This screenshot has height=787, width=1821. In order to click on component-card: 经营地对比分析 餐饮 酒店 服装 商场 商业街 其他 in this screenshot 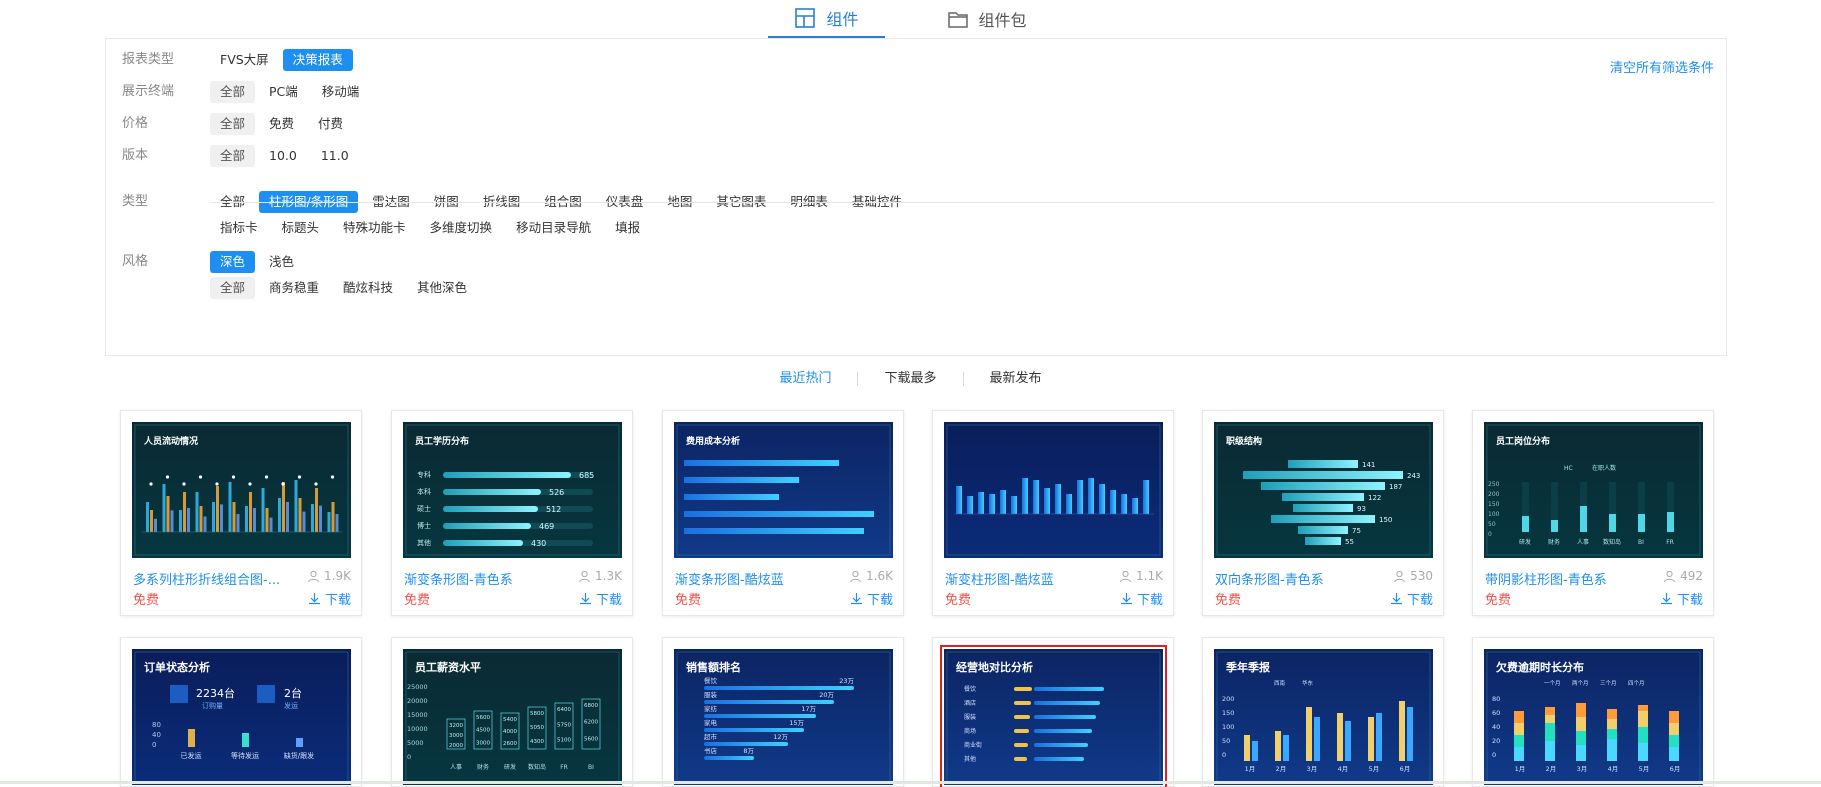, I will do `click(1053, 712)`.